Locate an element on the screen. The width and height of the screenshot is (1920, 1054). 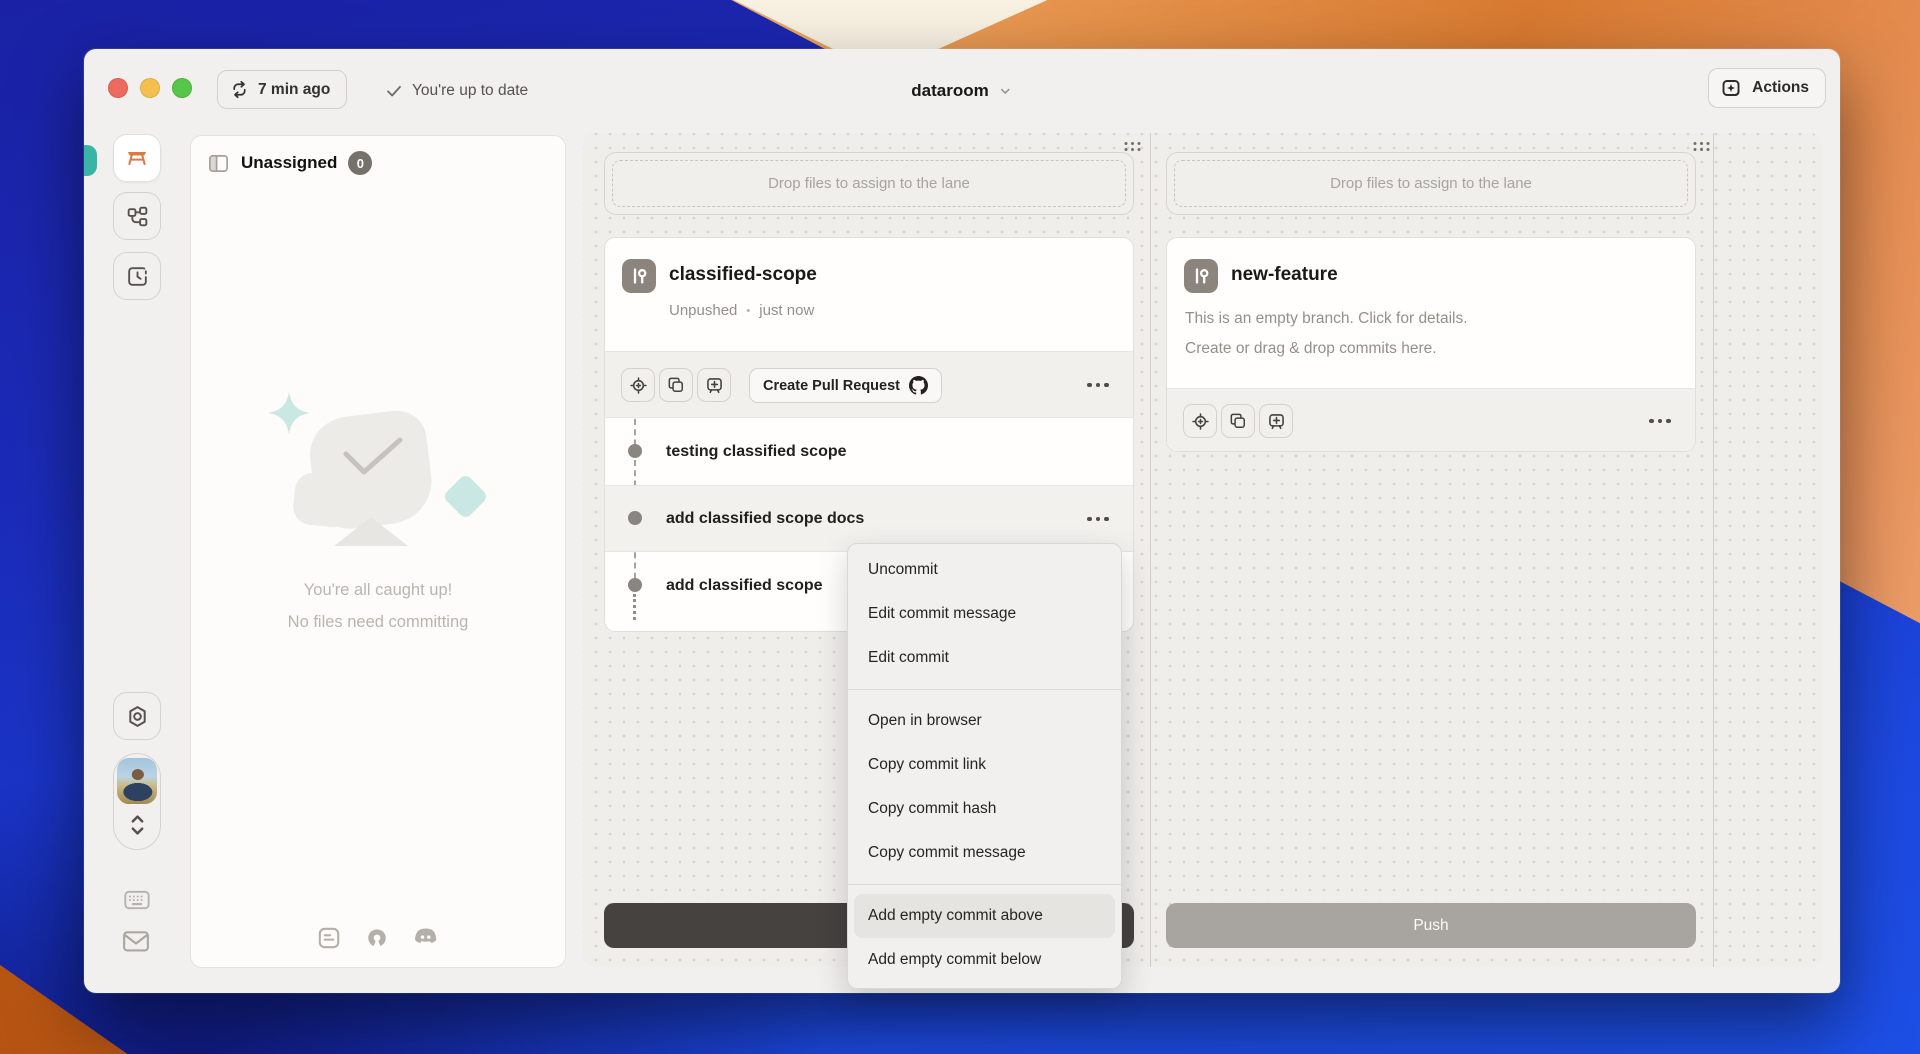
push-label: Push is located at coordinates (1431, 925).